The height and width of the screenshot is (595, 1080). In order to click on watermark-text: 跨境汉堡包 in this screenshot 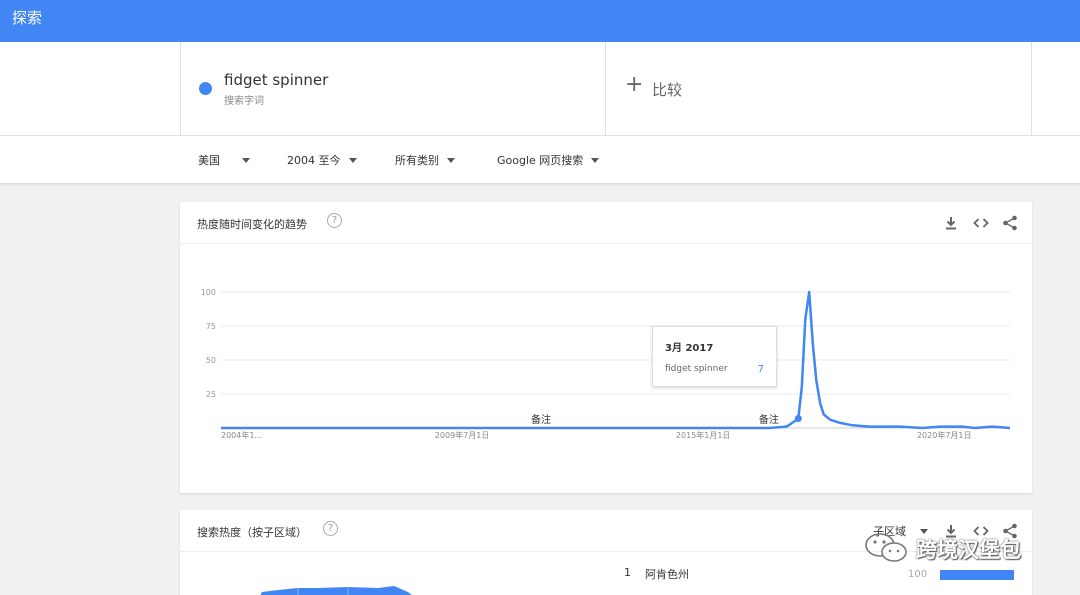, I will do `click(968, 550)`.